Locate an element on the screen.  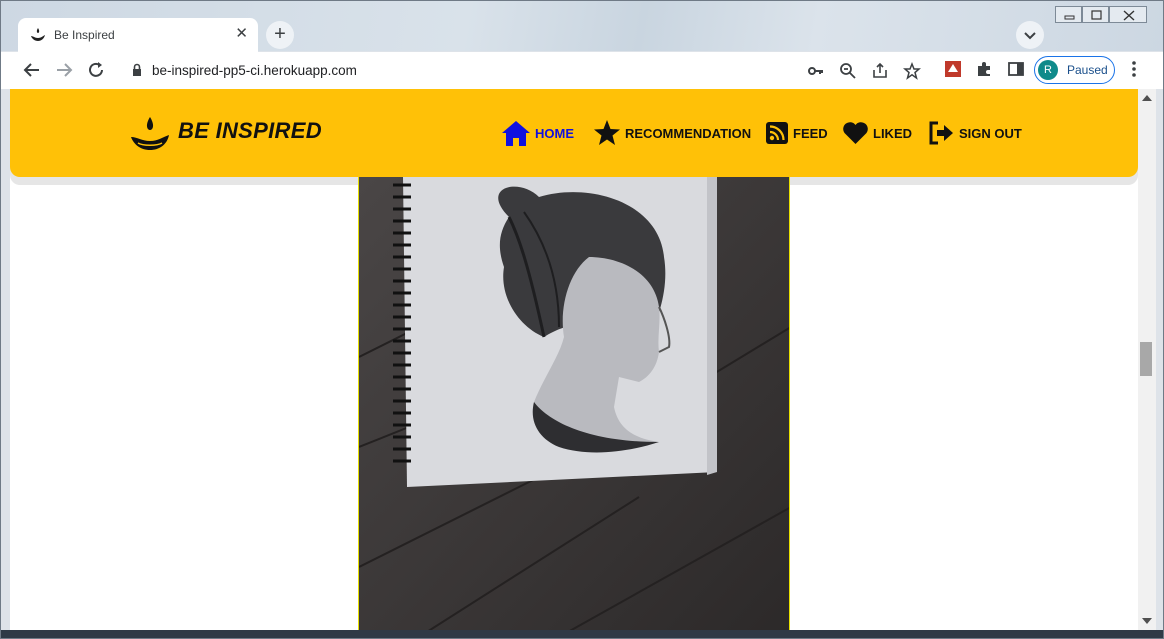
star-icon is located at coordinates (607, 132).